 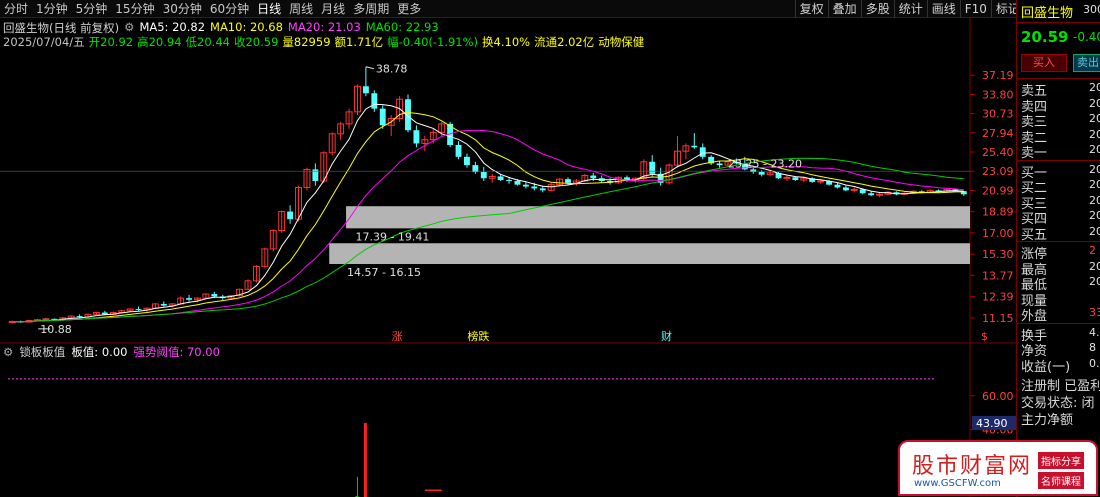 I want to click on period-tab: 多周期, so click(x=371, y=9).